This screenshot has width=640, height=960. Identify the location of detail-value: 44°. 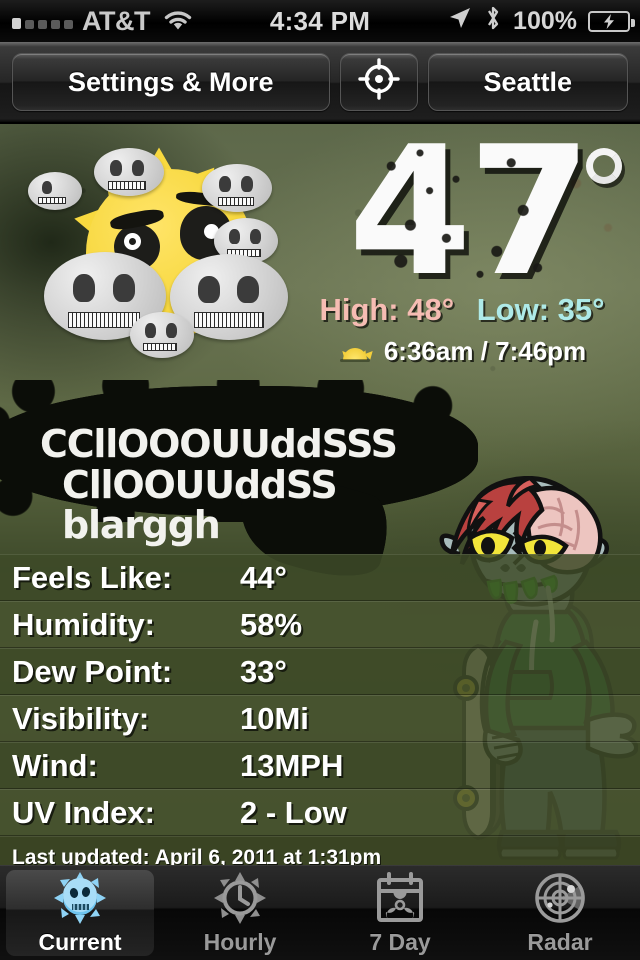
(263, 577).